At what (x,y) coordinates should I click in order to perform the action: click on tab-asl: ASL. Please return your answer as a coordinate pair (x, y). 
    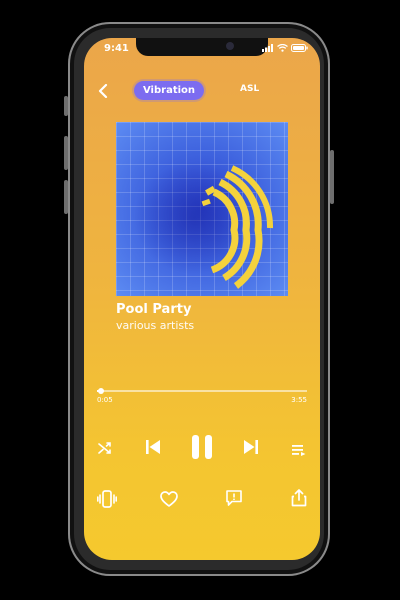
    Looking at the image, I should click on (249, 89).